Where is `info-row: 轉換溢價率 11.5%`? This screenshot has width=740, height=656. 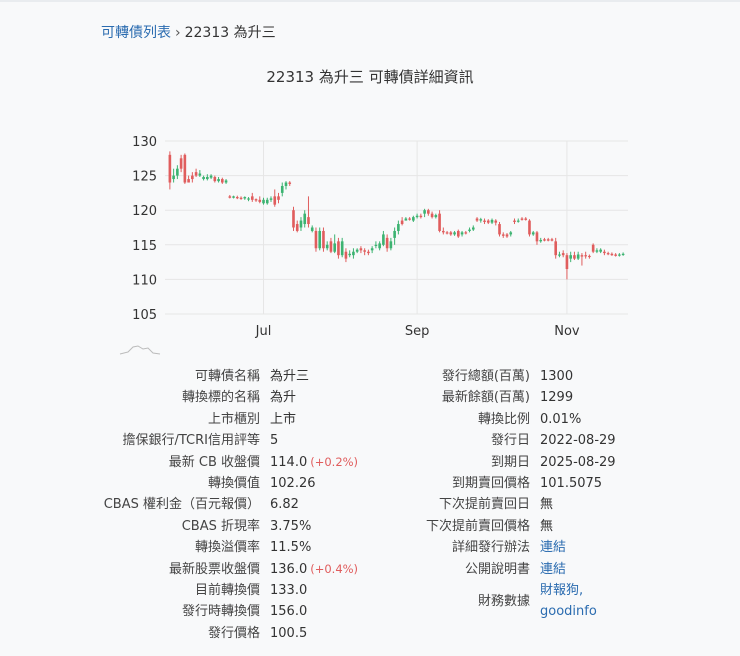
info-row: 轉換溢價率 11.5% is located at coordinates (229, 547).